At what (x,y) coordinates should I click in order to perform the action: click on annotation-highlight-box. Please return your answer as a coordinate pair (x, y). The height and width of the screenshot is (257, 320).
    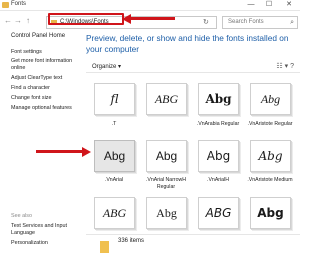
    Looking at the image, I should click on (86, 19).